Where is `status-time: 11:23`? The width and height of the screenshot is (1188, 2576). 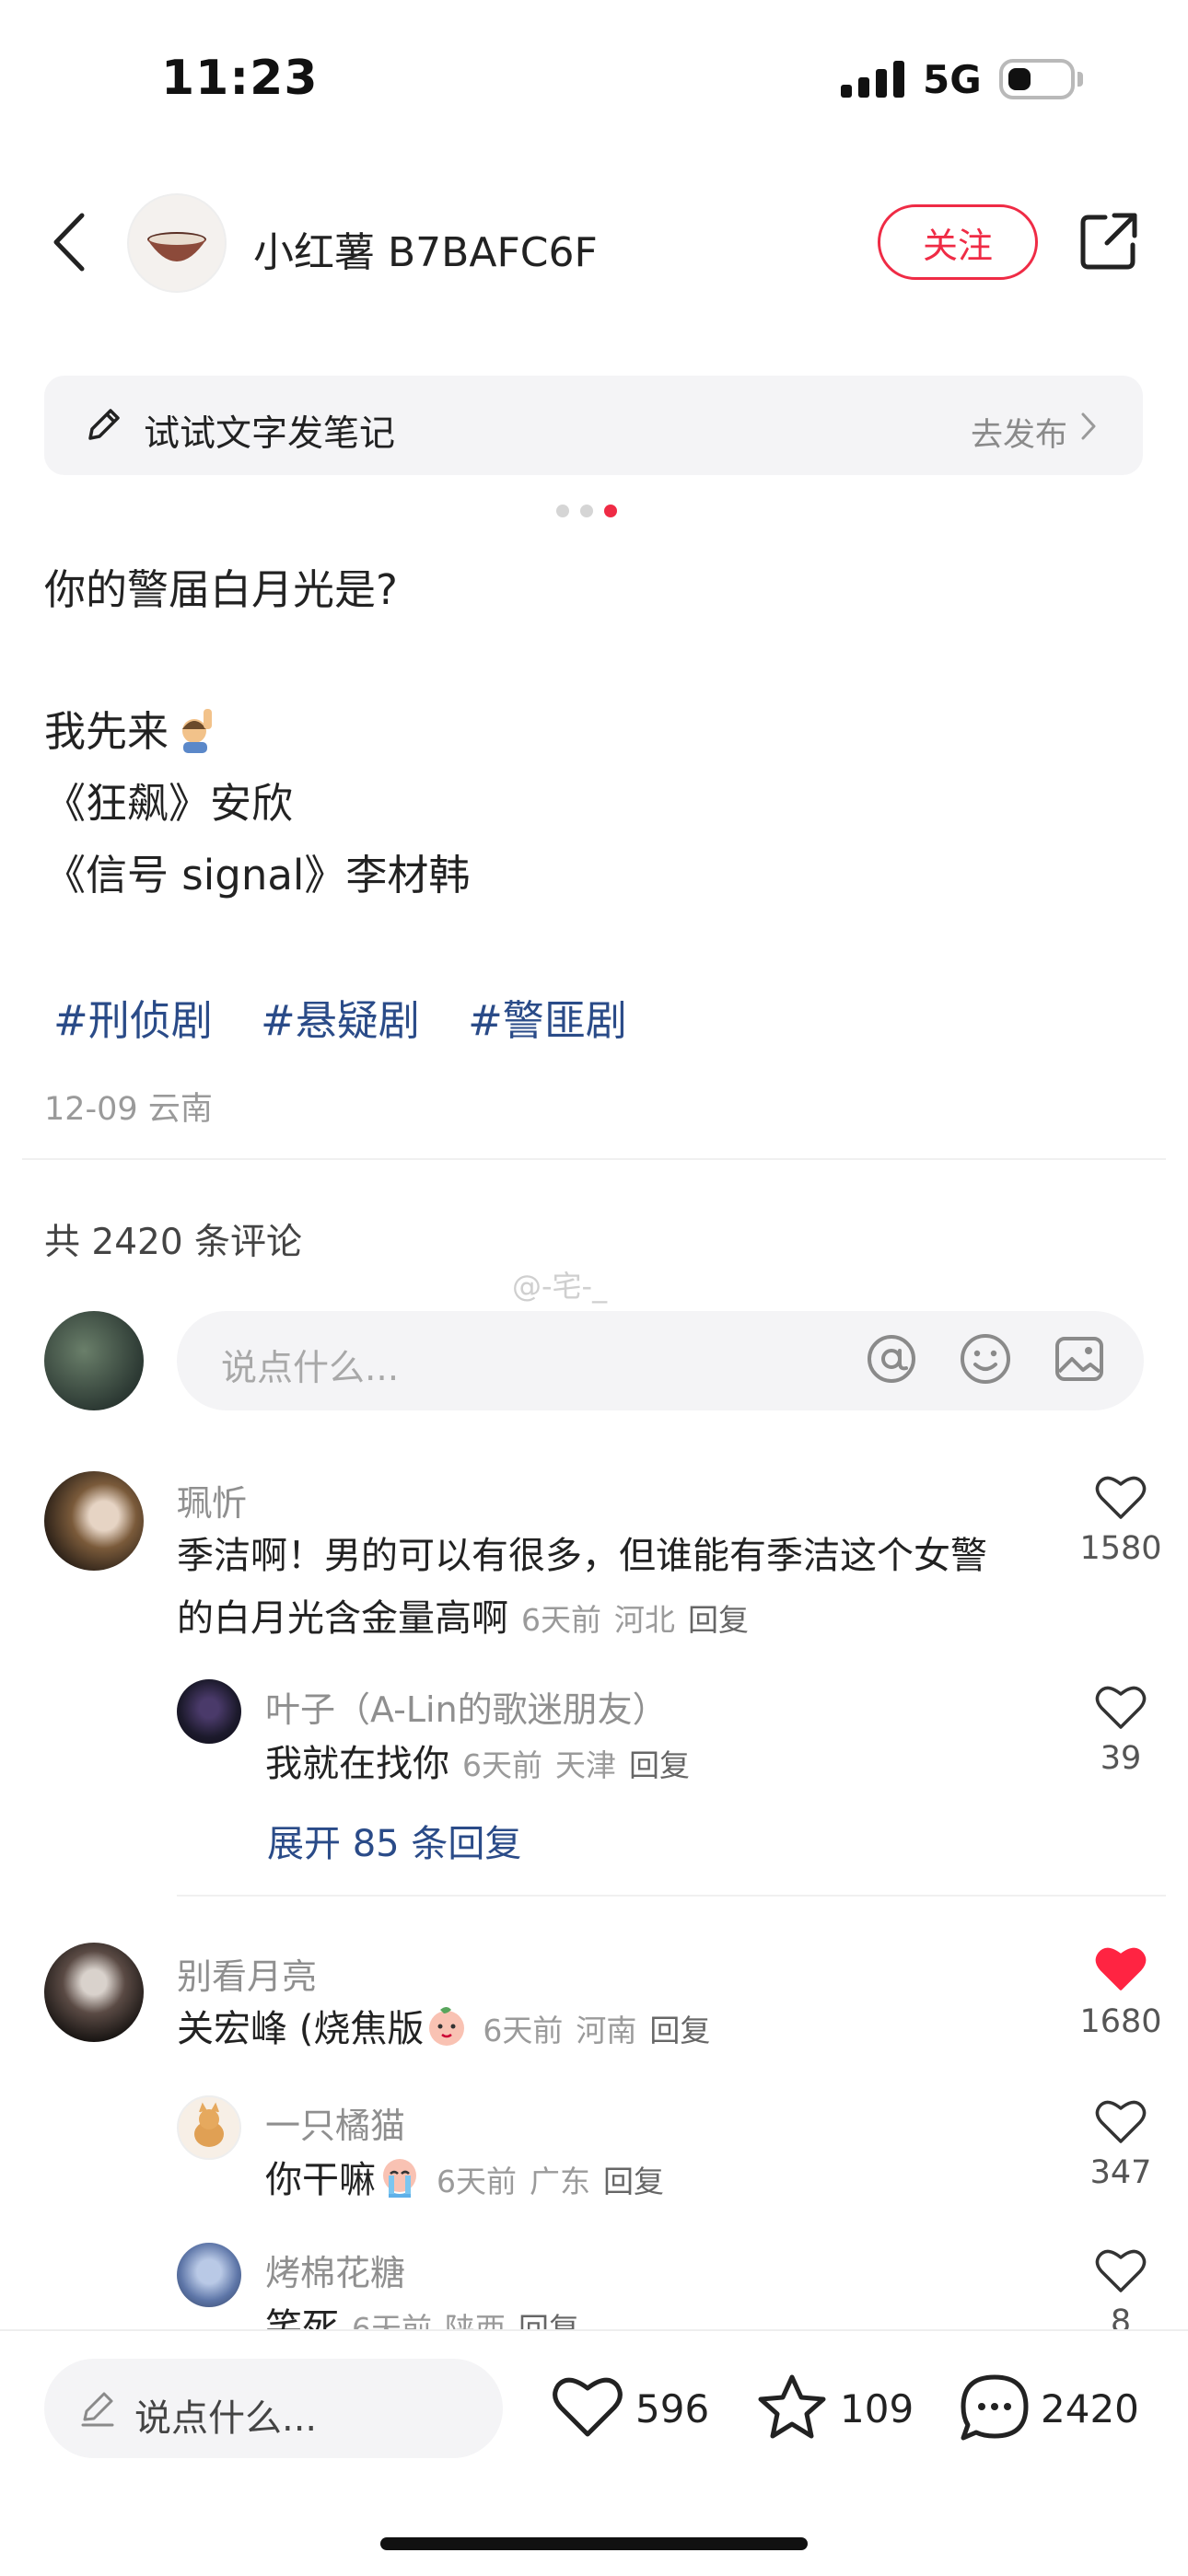
status-time: 11:23 is located at coordinates (240, 78).